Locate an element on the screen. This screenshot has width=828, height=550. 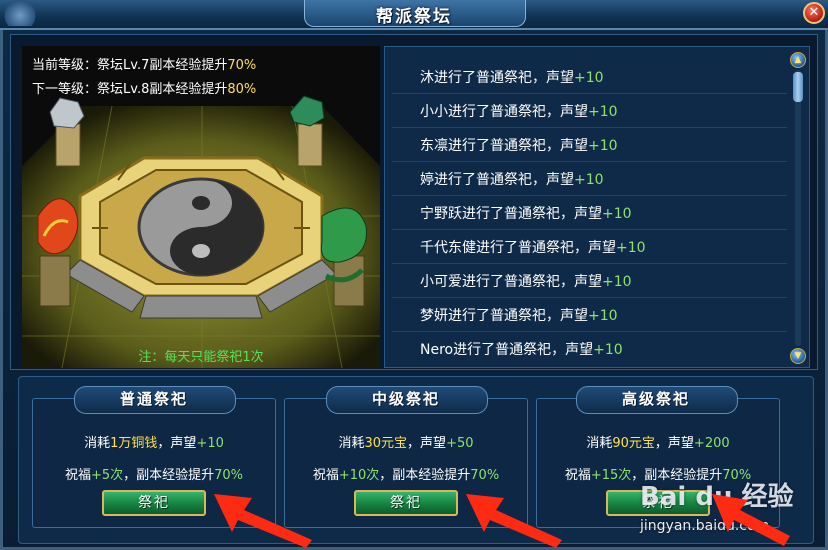
annotation-arrows is located at coordinates (502, 521).